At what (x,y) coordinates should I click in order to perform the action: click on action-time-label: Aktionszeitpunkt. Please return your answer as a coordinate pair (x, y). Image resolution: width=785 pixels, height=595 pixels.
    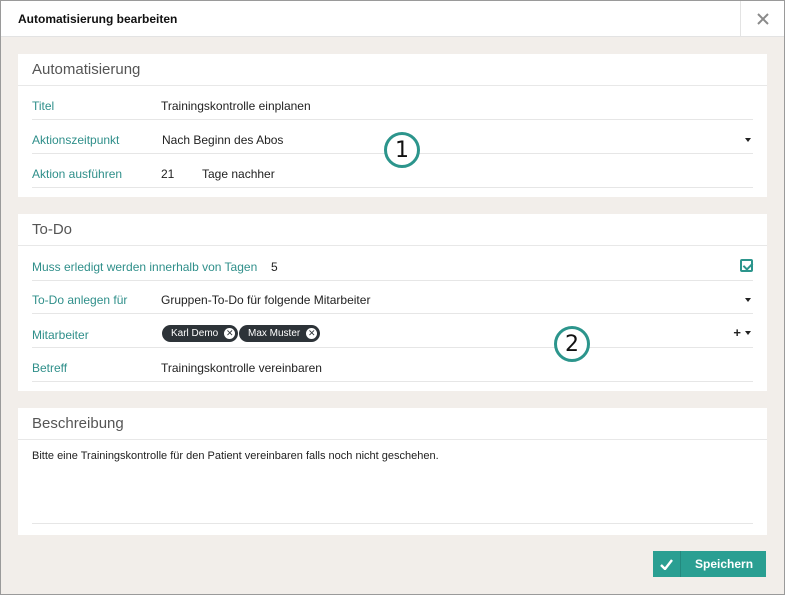
    Looking at the image, I should click on (76, 140).